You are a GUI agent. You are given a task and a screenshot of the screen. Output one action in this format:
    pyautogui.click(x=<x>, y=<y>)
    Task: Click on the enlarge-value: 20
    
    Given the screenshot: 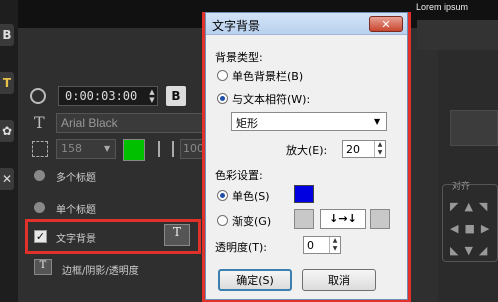 What is the action you would take?
    pyautogui.click(x=353, y=149)
    